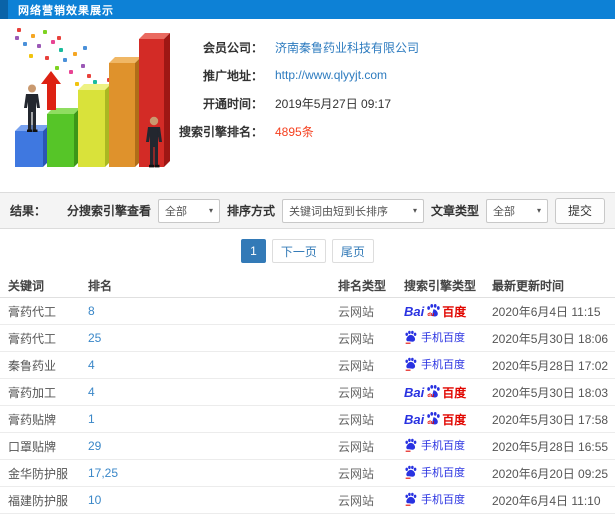 This screenshot has width=615, height=520. Describe the element at coordinates (38, 500) in the screenshot. I see `keyword-cell: 福建防护服` at that location.